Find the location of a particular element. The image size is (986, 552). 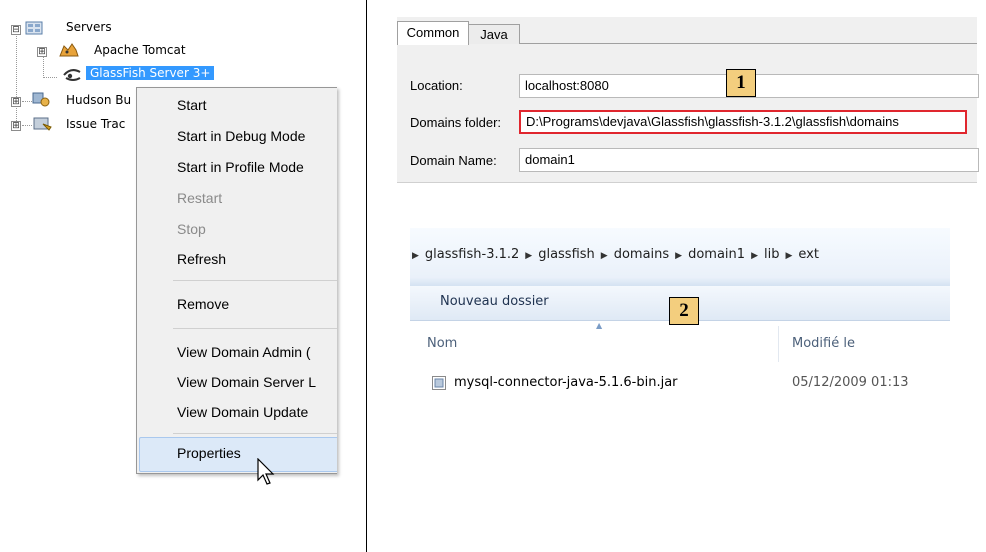

glassfish-icon is located at coordinates (71, 74).